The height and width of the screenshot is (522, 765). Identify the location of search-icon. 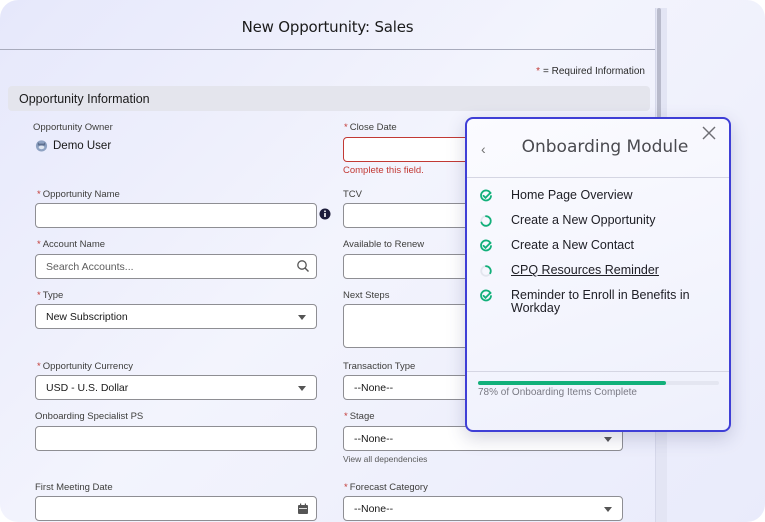
(303, 266).